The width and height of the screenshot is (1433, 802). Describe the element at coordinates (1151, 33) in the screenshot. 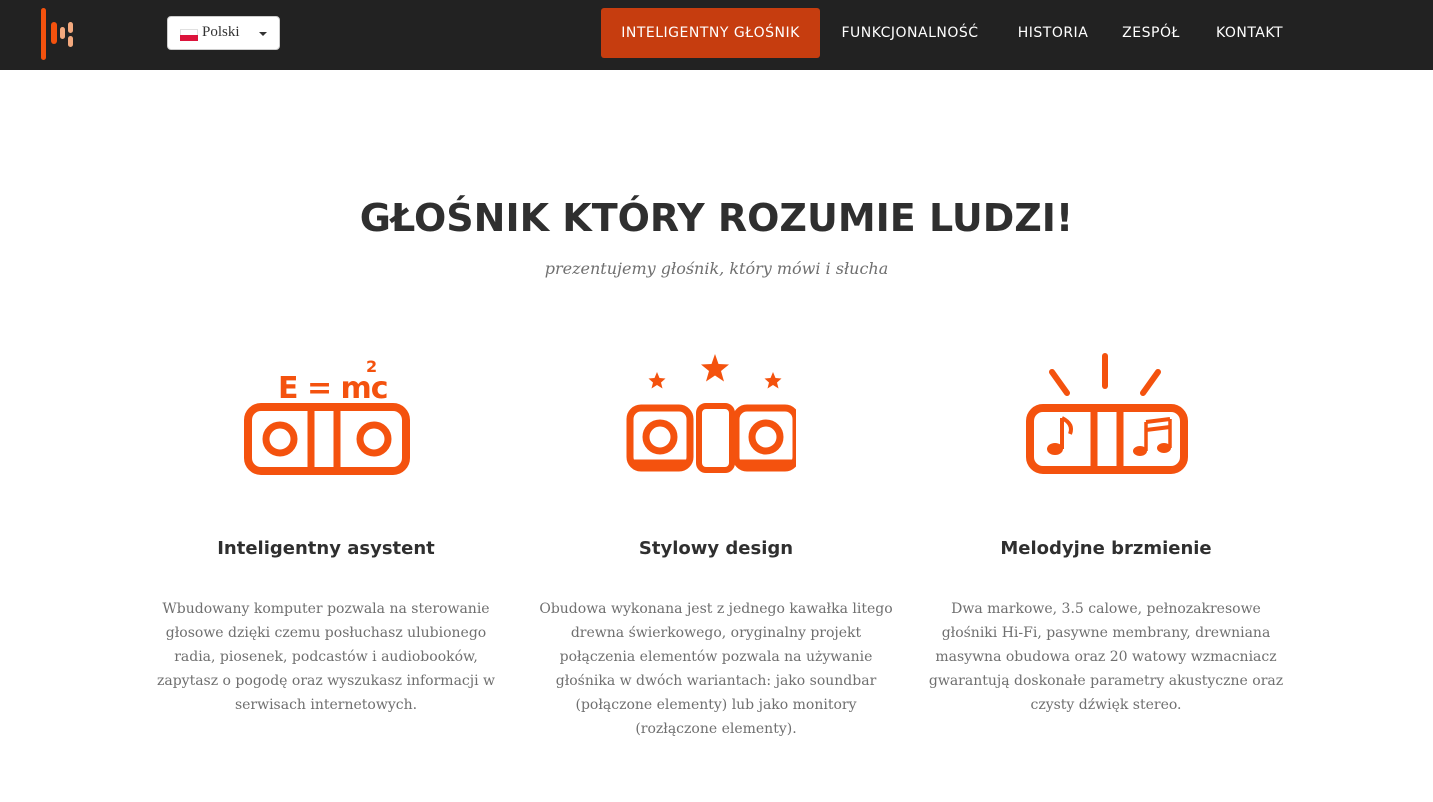

I see `nav-item-zespol: ZESPÓŁ` at that location.